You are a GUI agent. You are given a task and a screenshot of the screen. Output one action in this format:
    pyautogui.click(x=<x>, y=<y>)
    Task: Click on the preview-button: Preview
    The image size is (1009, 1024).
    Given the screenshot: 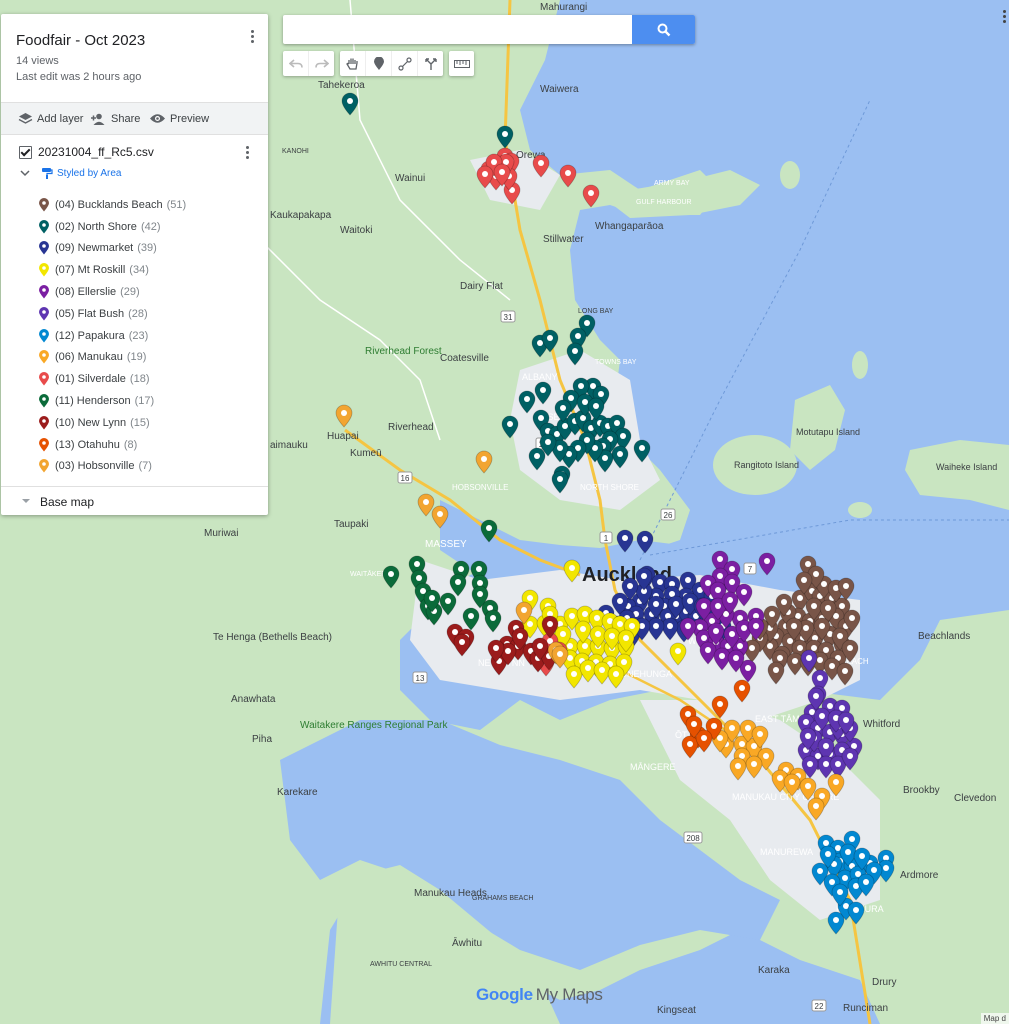 What is the action you would take?
    pyautogui.click(x=179, y=118)
    